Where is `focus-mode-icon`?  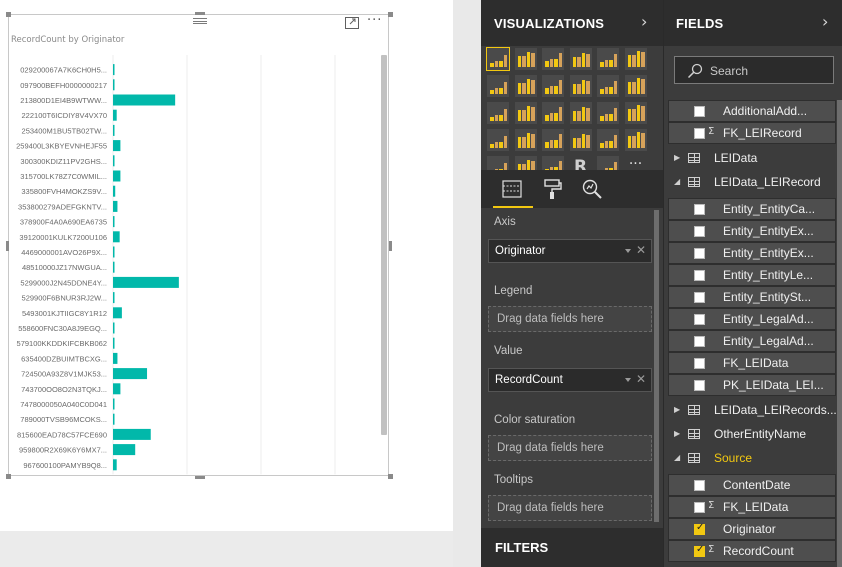 focus-mode-icon is located at coordinates (352, 23).